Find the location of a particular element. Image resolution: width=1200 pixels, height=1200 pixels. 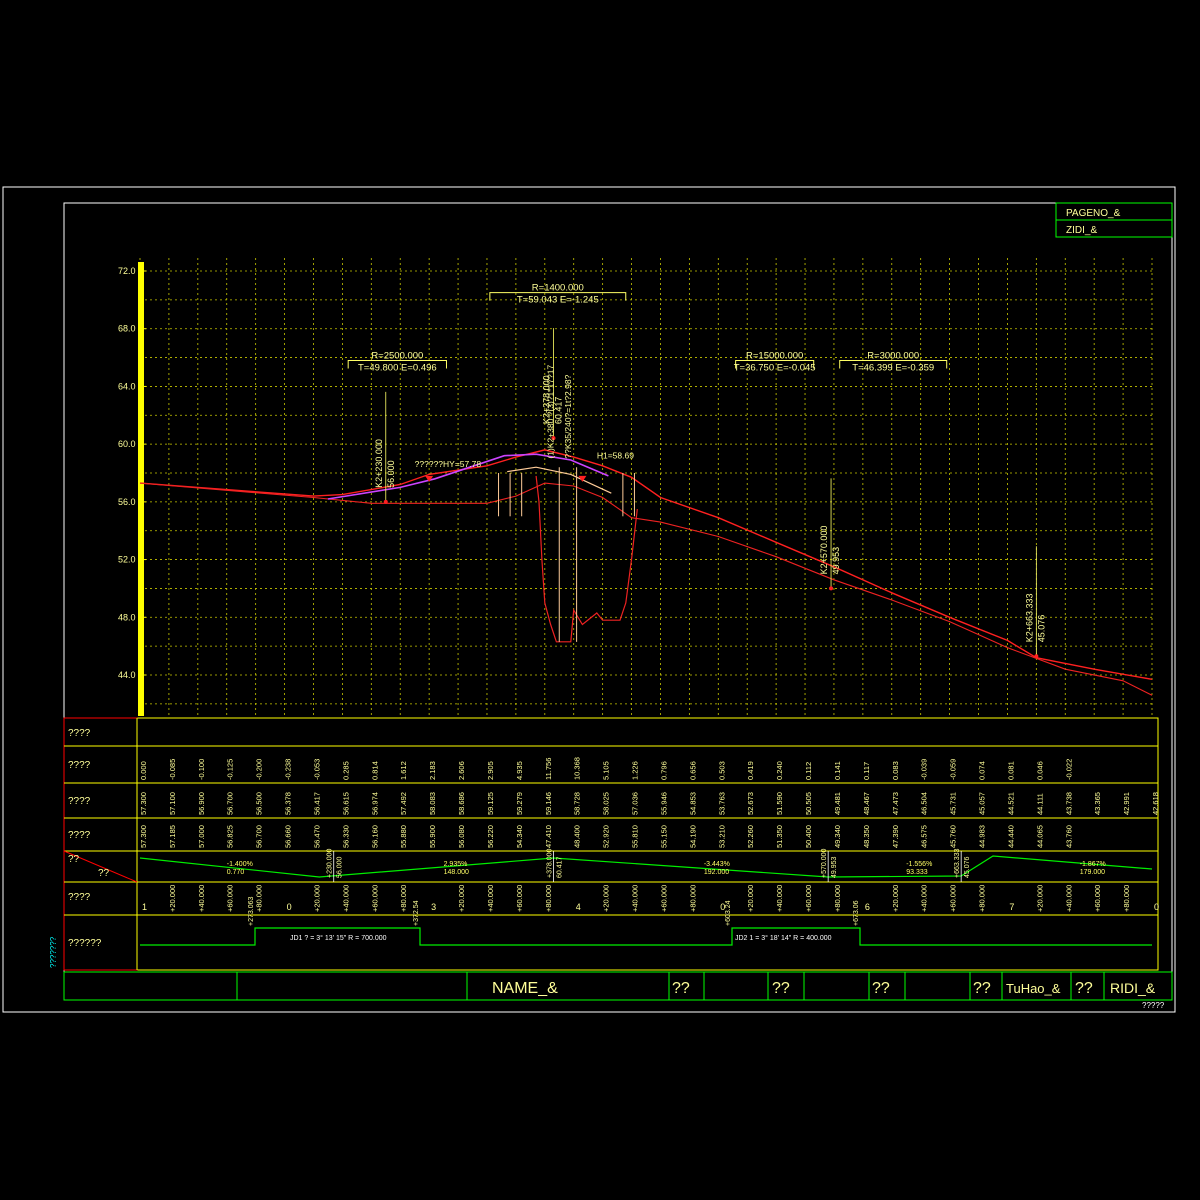

cut-fill-value: 2.606 is located at coordinates (461, 770).